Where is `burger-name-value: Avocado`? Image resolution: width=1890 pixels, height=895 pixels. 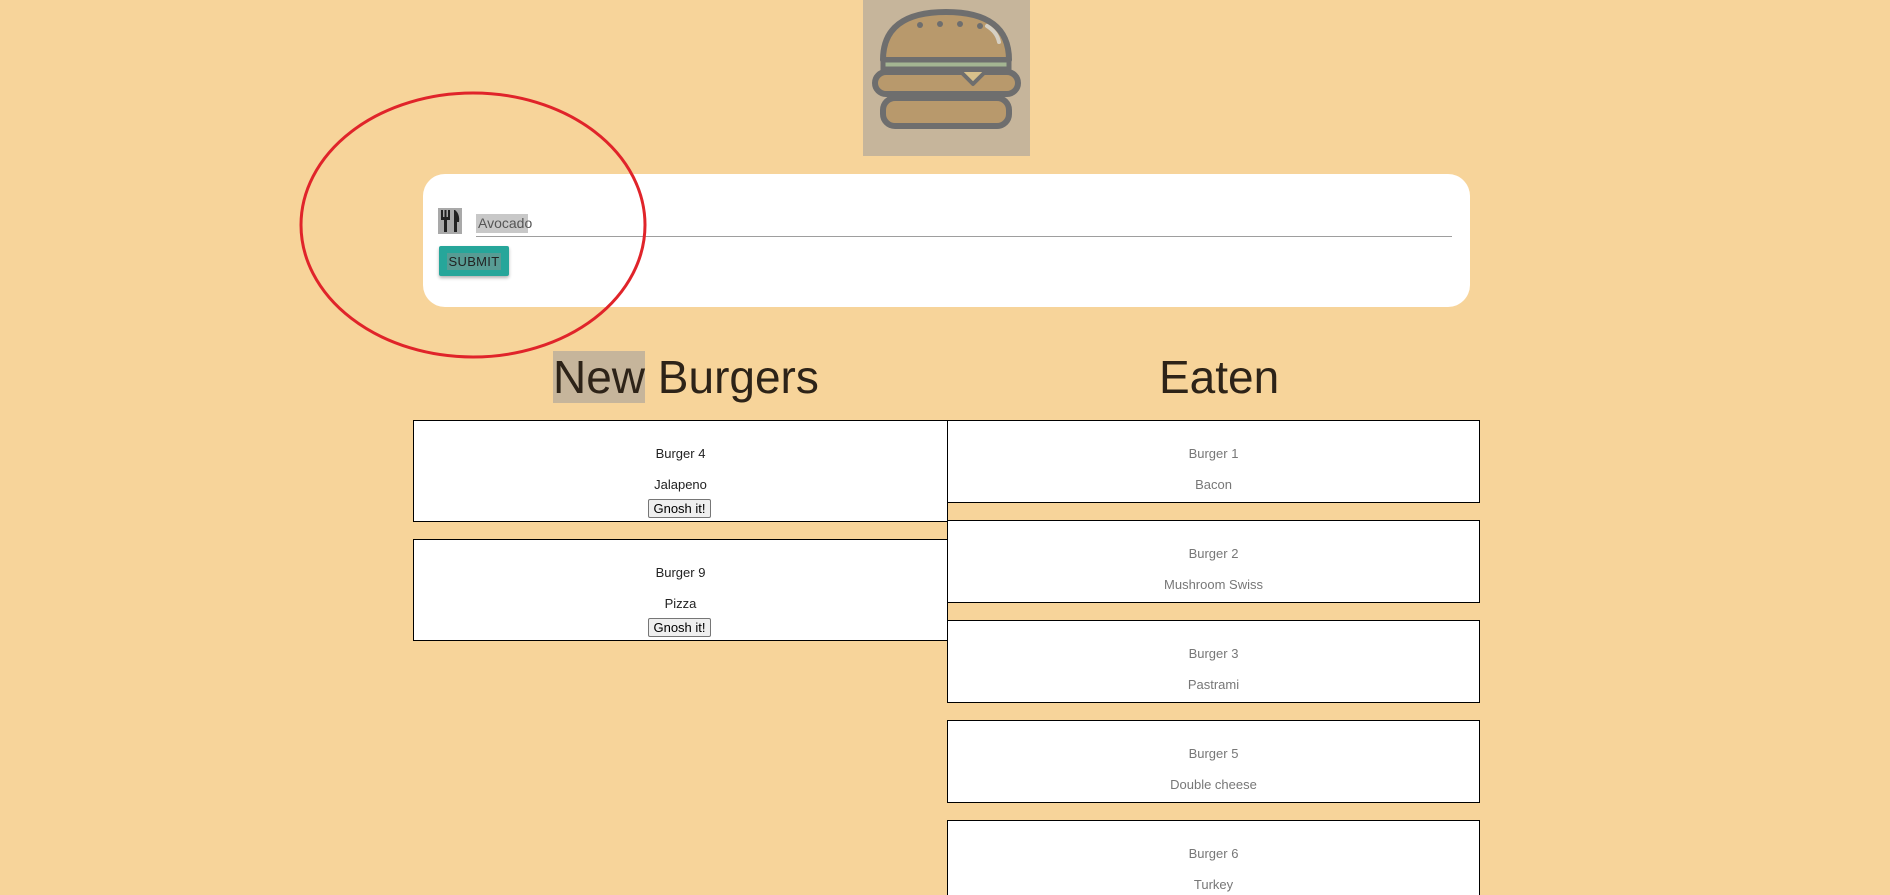
burger-name-value: Avocado is located at coordinates (505, 223).